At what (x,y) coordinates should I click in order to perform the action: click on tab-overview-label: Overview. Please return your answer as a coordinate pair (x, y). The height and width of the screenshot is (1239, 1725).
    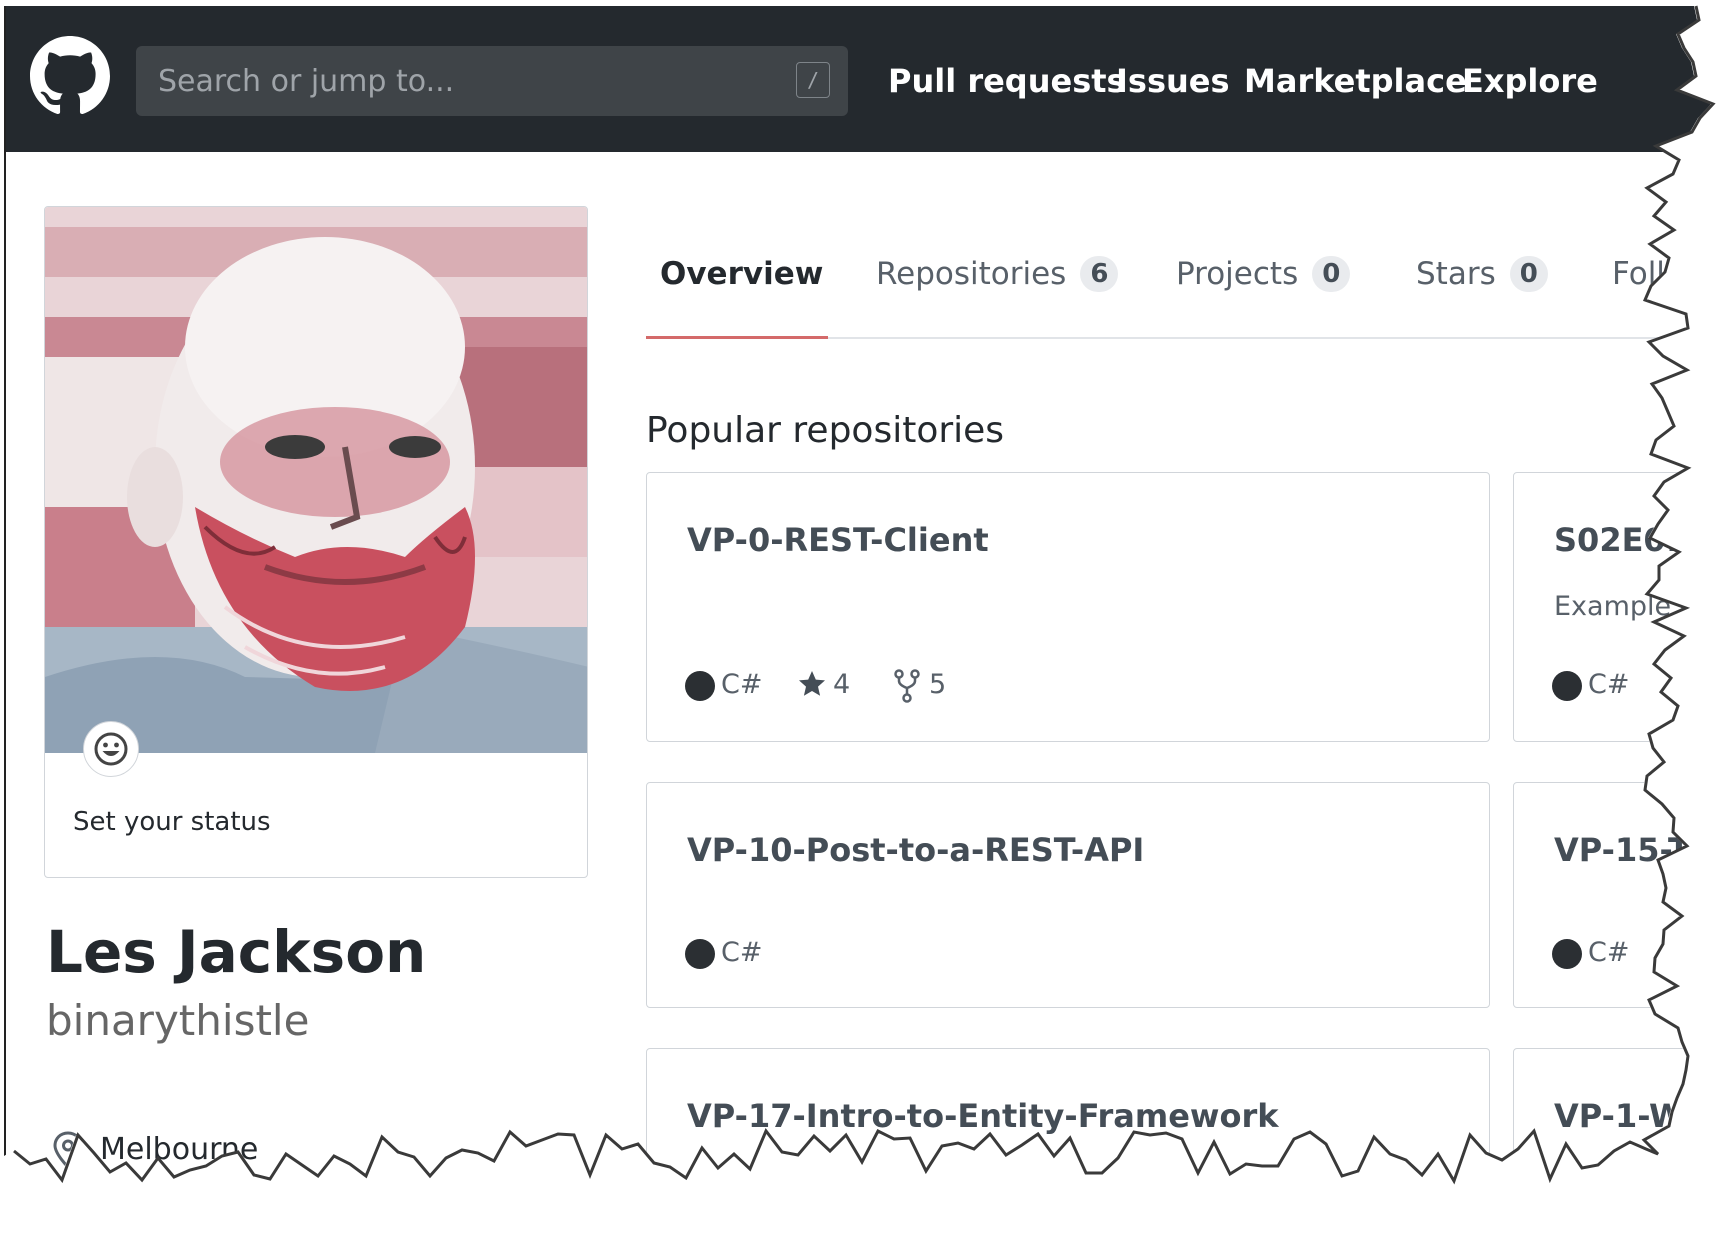
    Looking at the image, I should click on (742, 274).